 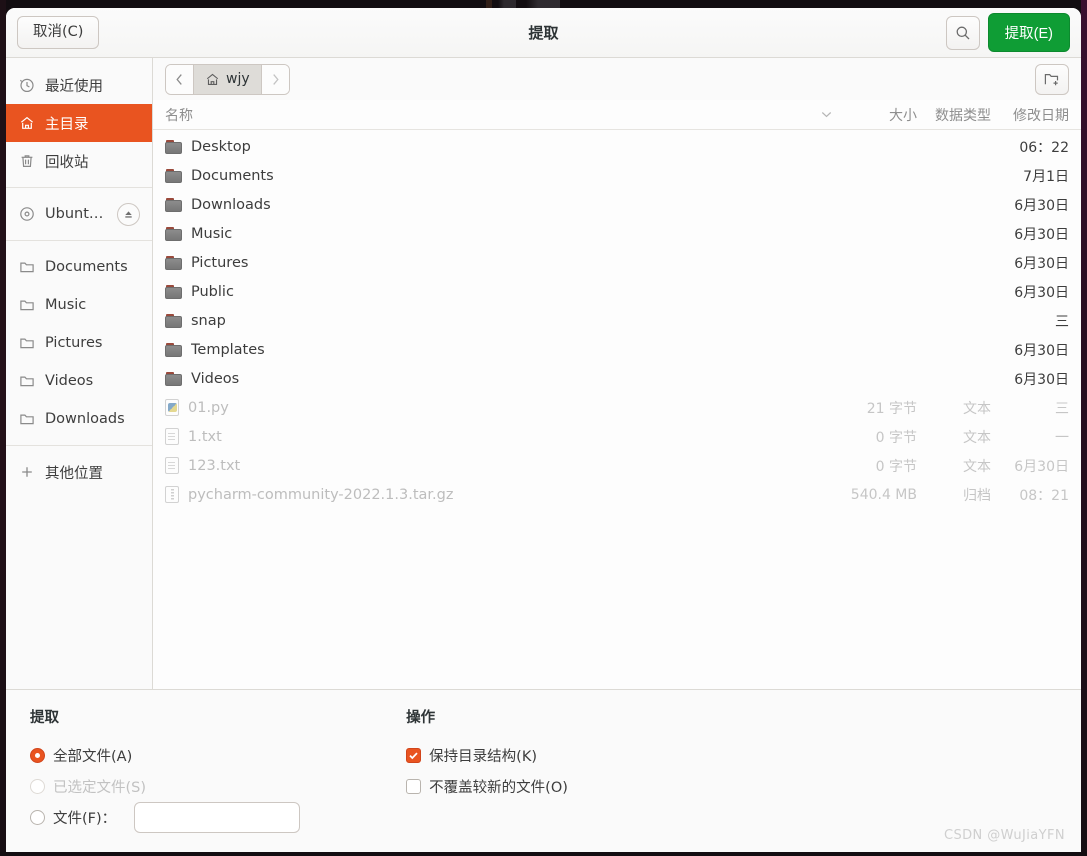 I want to click on file-name-cell: Templates, so click(x=493, y=350).